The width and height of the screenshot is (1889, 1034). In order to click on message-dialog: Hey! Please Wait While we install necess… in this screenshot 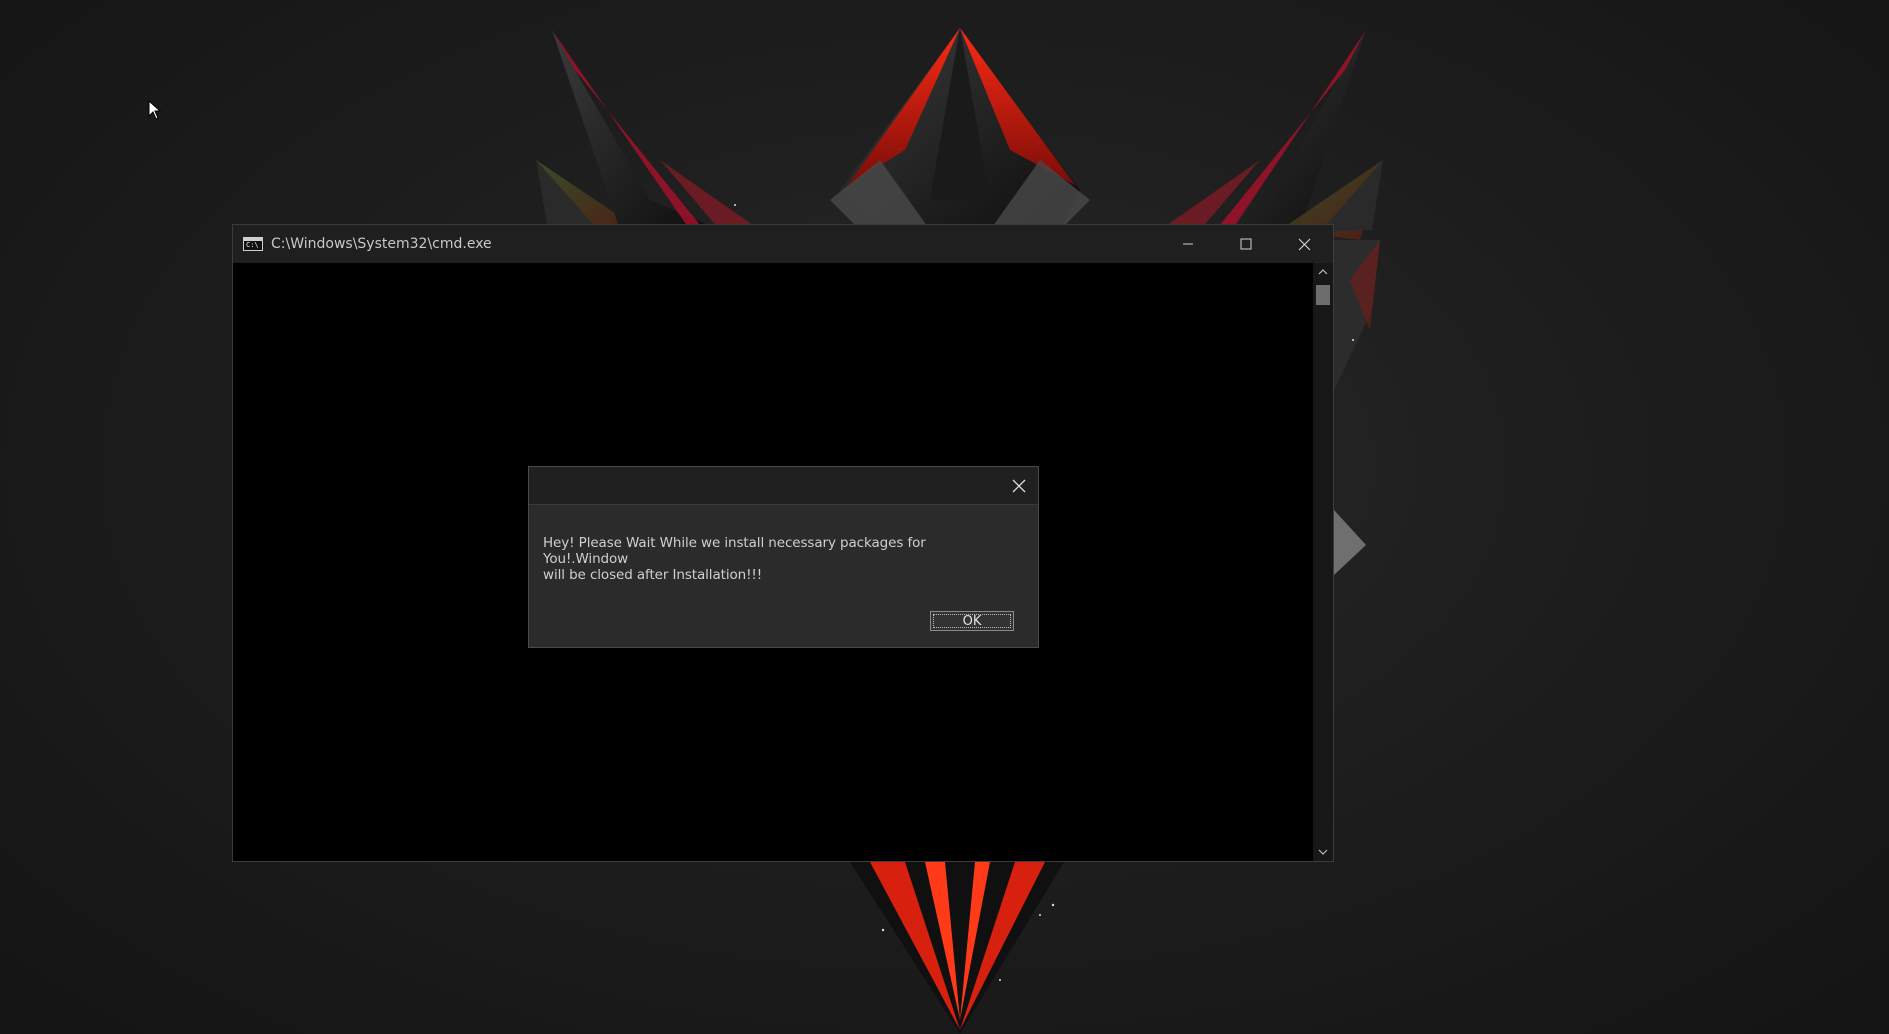, I will do `click(783, 557)`.